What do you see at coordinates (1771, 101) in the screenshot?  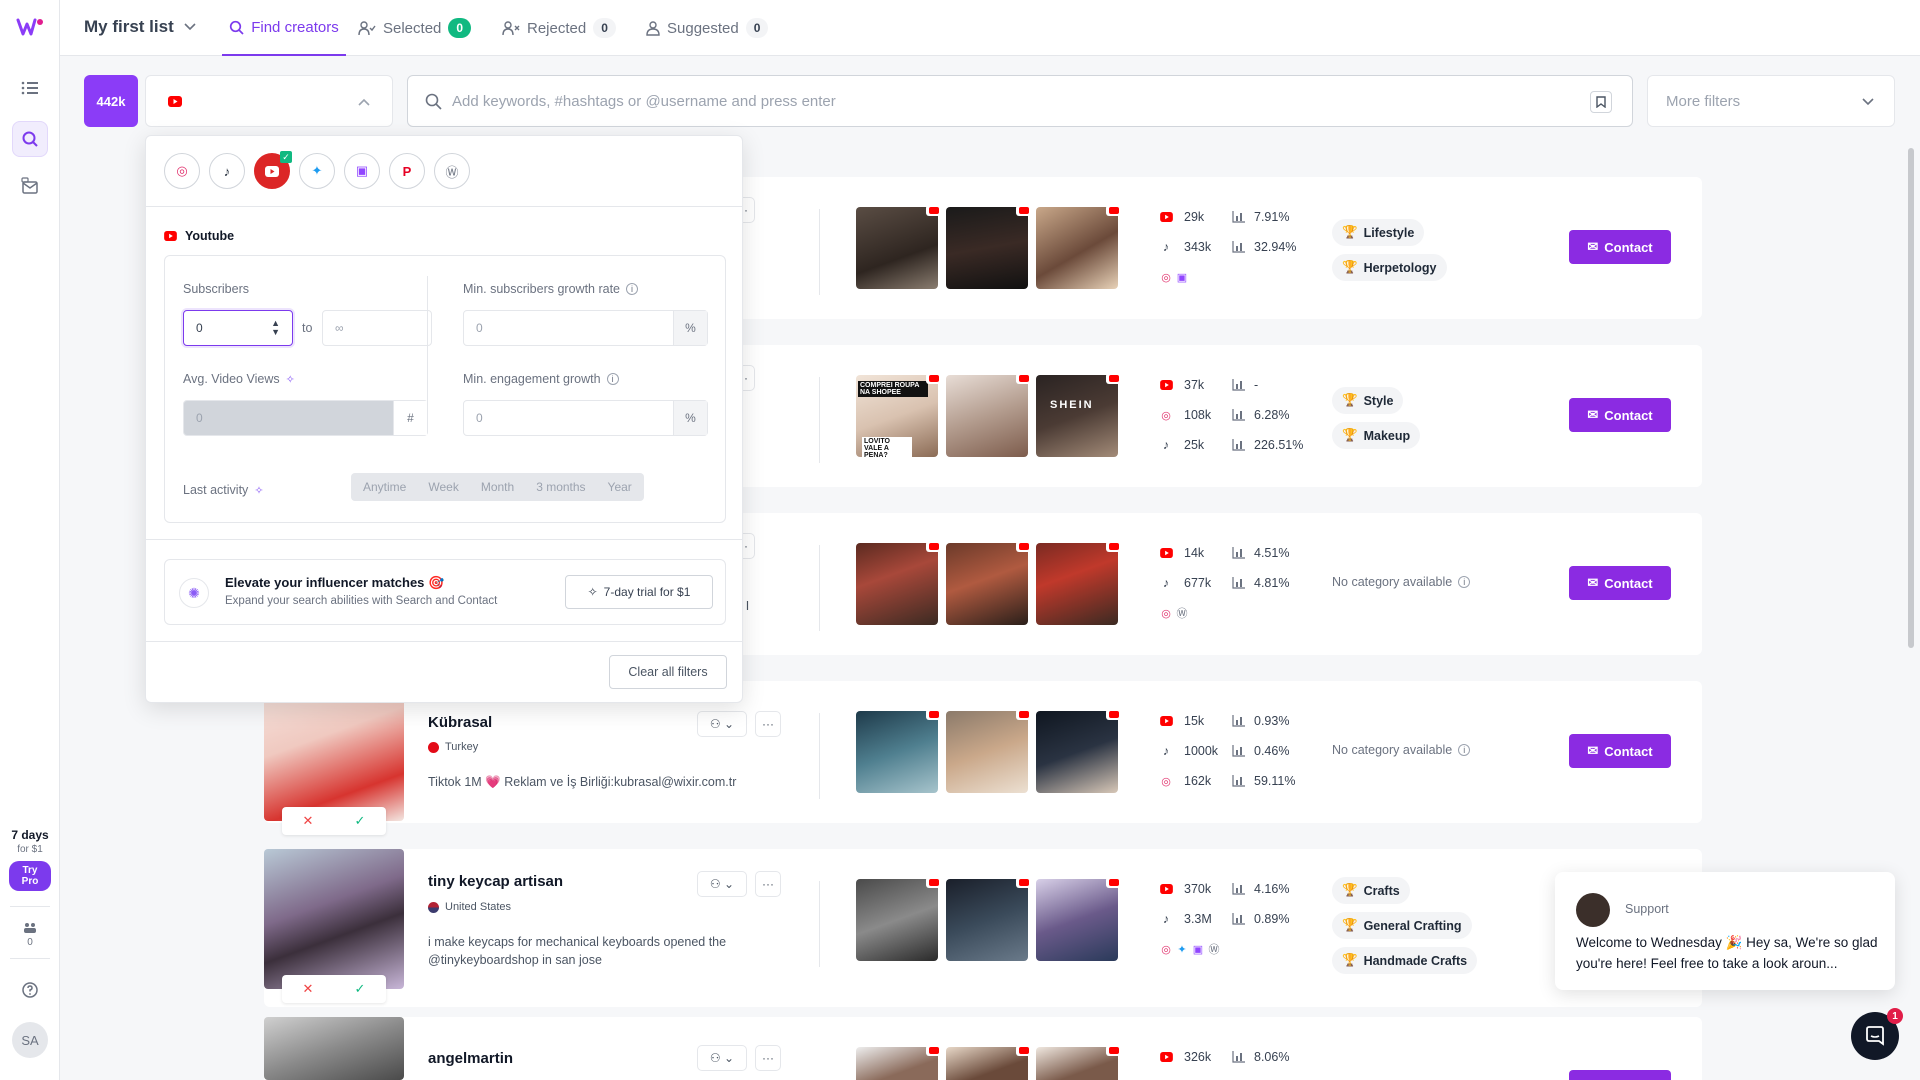 I see `more-filters-select: More filters` at bounding box center [1771, 101].